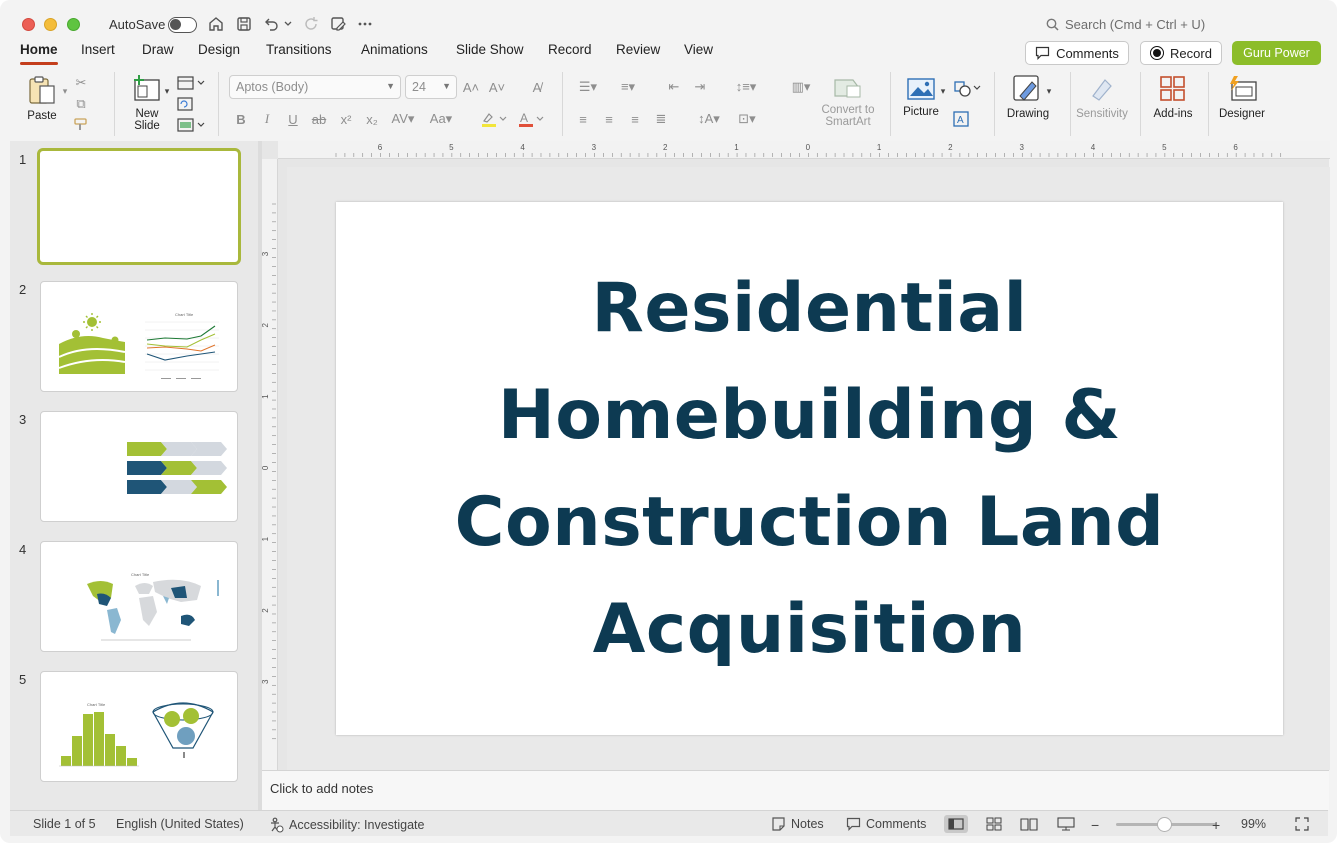  Describe the element at coordinates (1049, 91) in the screenshot. I see `drawing-dropdown-icon: ▾` at that location.